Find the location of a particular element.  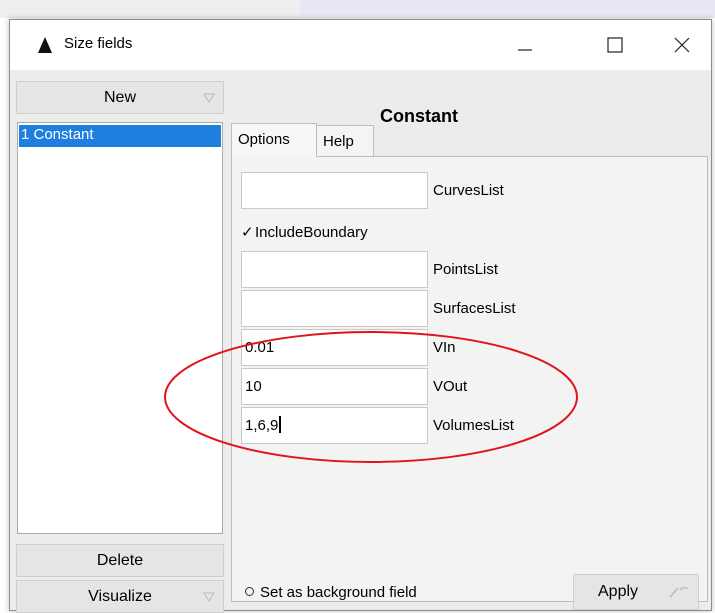

background-field-radio: Set as background field is located at coordinates (331, 593).